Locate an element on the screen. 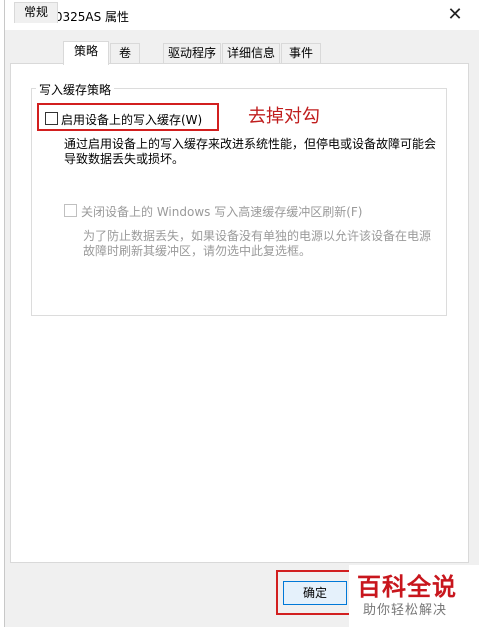  description-line: 导致数据丢失或损坏。 is located at coordinates (124, 159).